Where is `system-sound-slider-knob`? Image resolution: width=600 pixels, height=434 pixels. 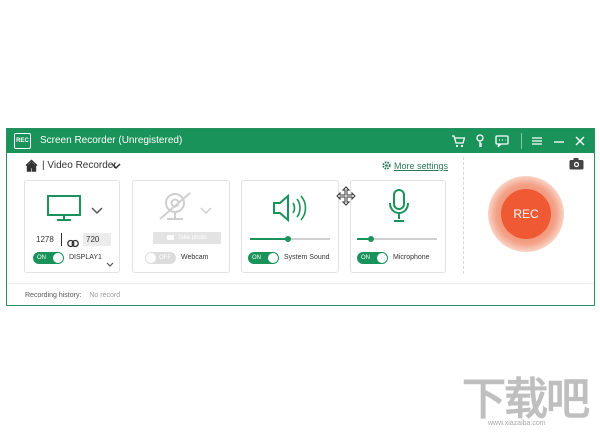 system-sound-slider-knob is located at coordinates (288, 239).